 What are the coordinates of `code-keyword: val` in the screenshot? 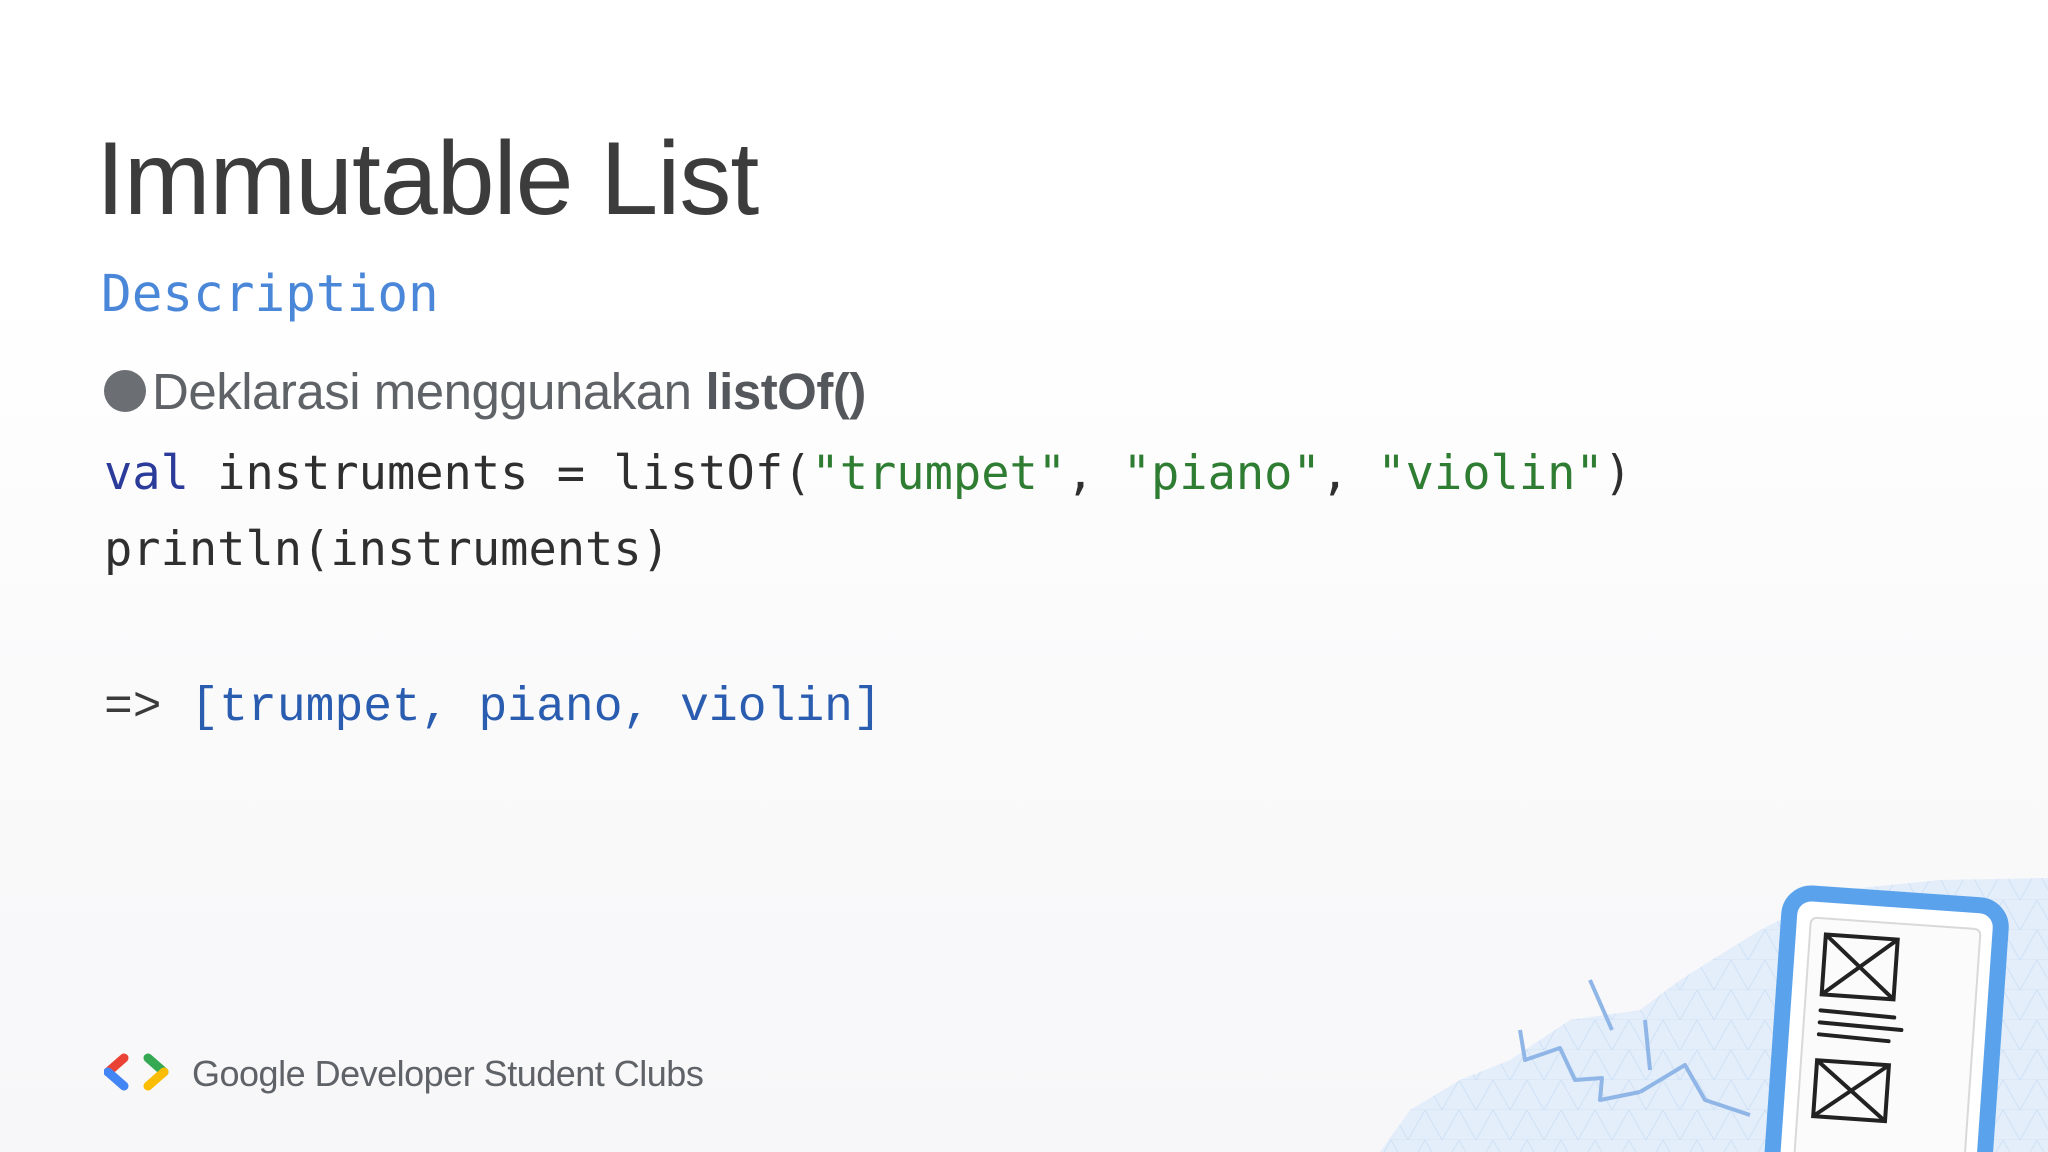 It's located at (146, 473).